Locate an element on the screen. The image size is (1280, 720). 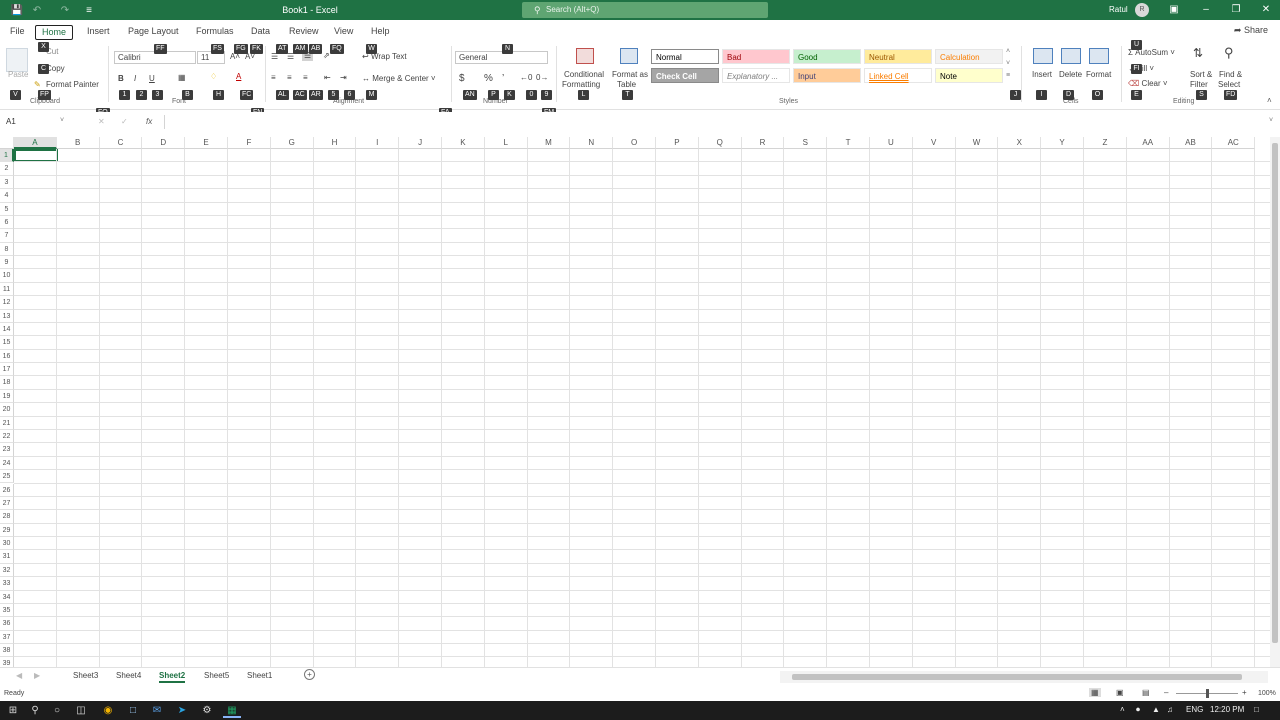
column-header: W is located at coordinates (977, 143).